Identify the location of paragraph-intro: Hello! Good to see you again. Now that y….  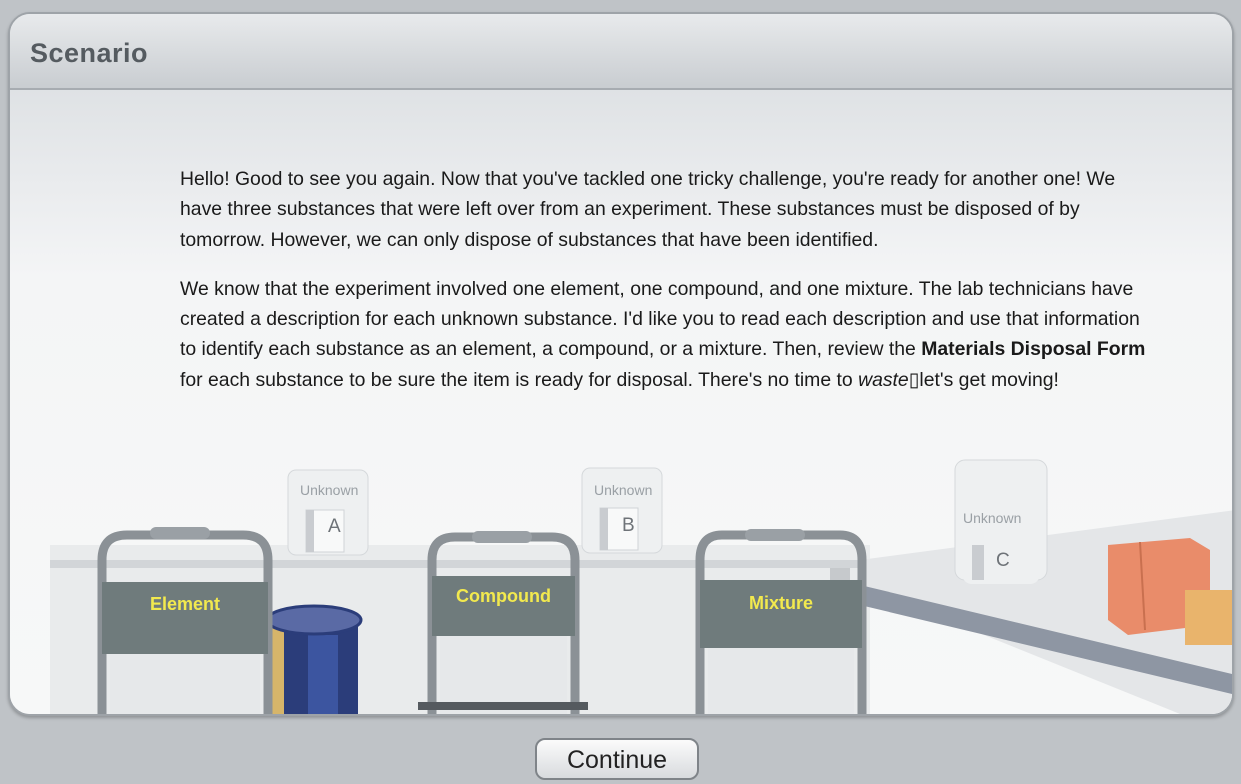
(648, 209).